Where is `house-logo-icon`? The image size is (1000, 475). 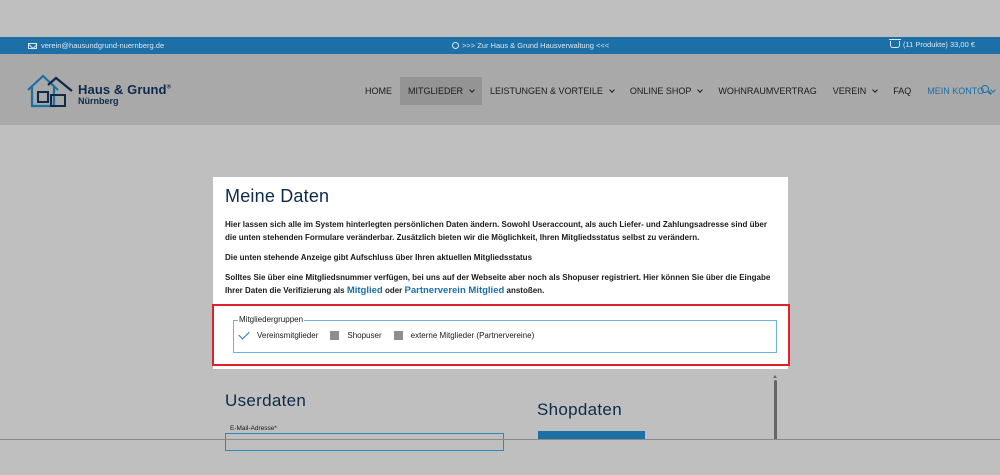
house-logo-icon is located at coordinates (50, 91).